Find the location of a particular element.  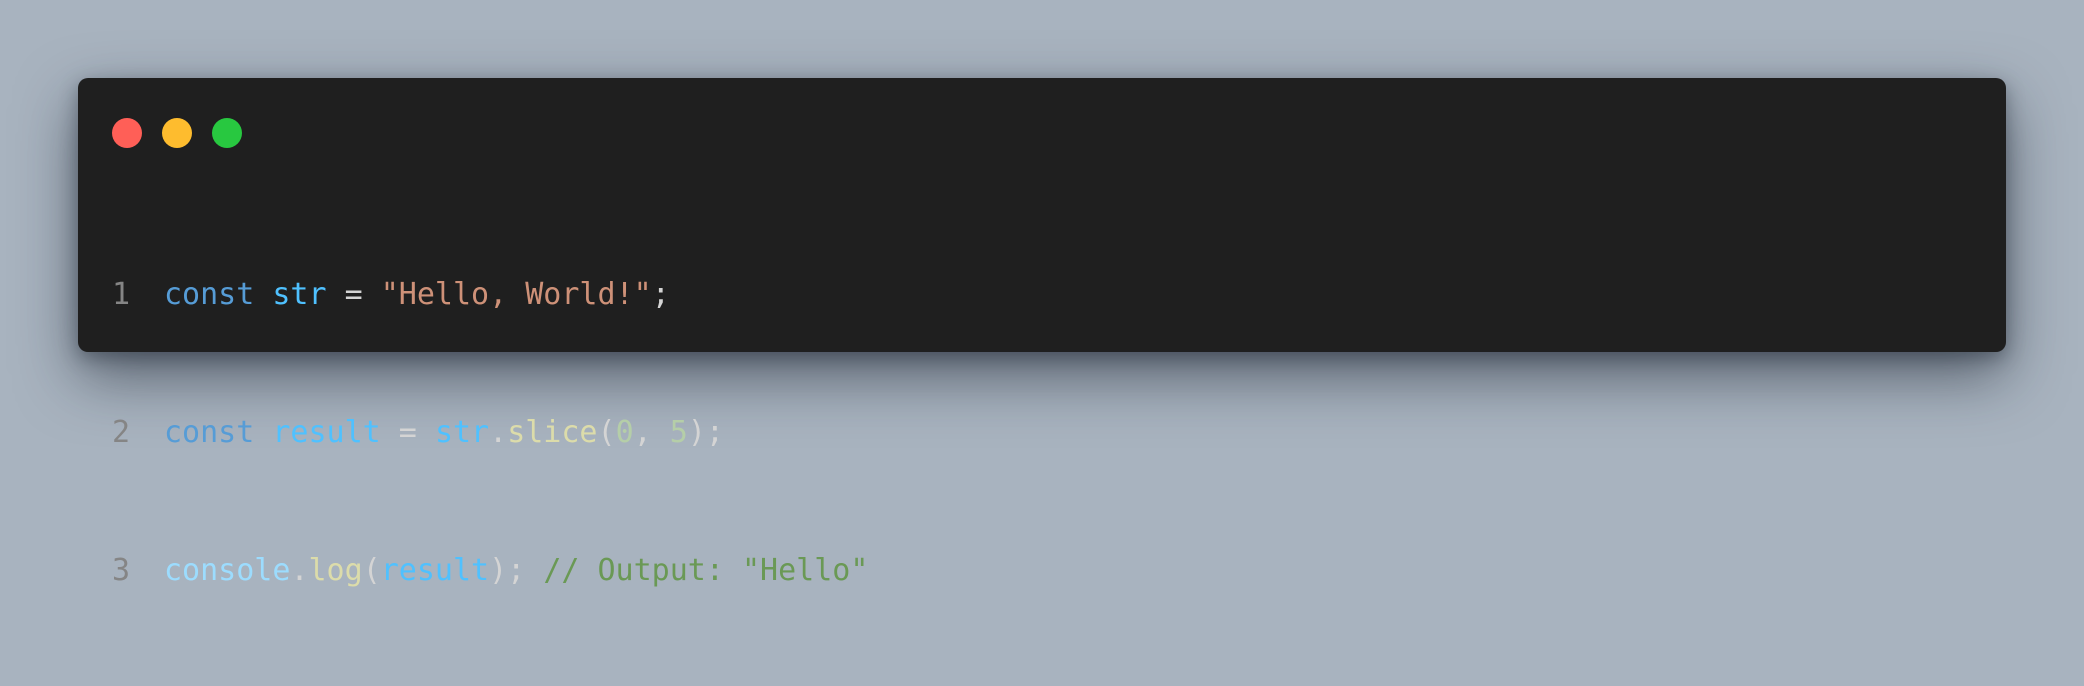

line-number: 1 is located at coordinates (121, 294).